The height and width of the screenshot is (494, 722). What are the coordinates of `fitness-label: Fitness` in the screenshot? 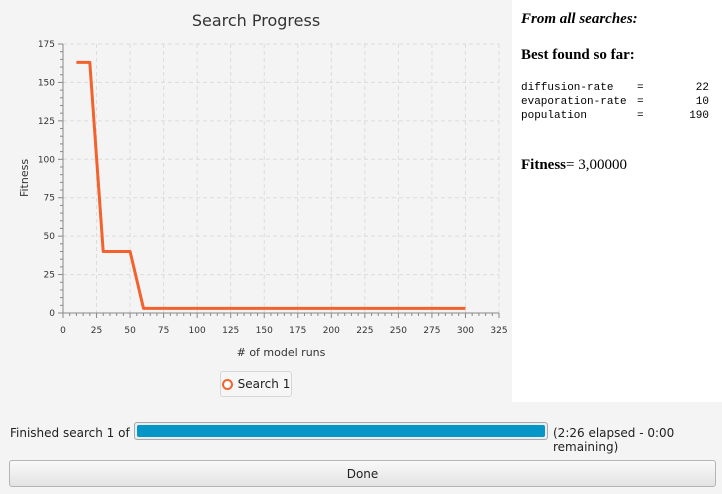 It's located at (543, 165).